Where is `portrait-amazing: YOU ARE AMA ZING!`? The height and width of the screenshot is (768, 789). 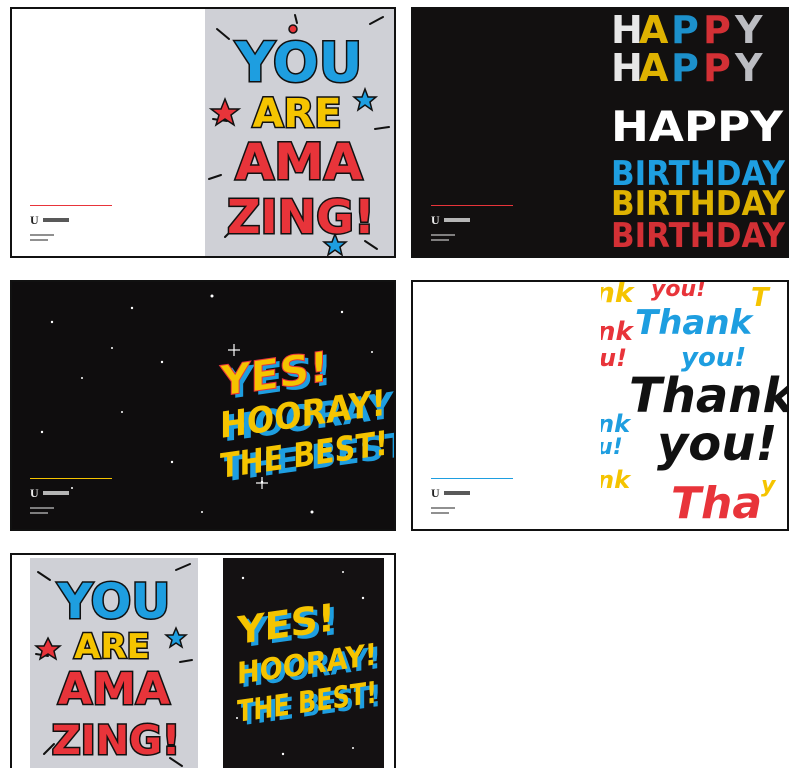 portrait-amazing: YOU ARE AMA ZING! is located at coordinates (114, 663).